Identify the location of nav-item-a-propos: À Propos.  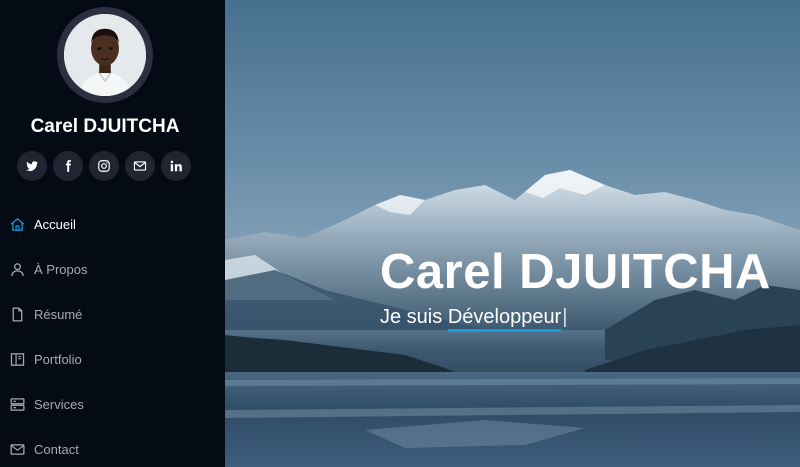
(112, 269).